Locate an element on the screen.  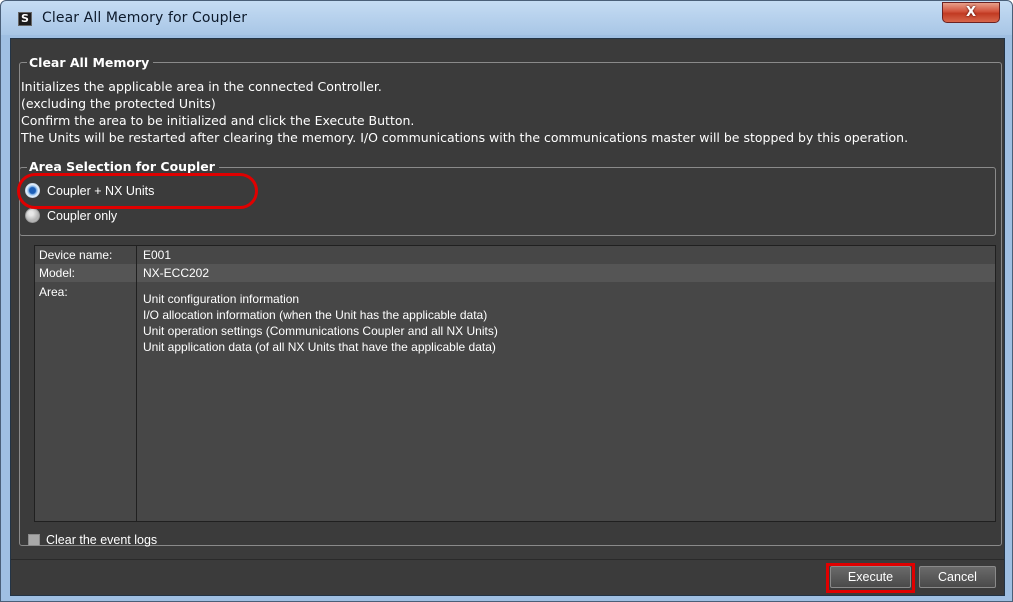
info-row-model: Model: NX-ECC202 is located at coordinates (515, 273).